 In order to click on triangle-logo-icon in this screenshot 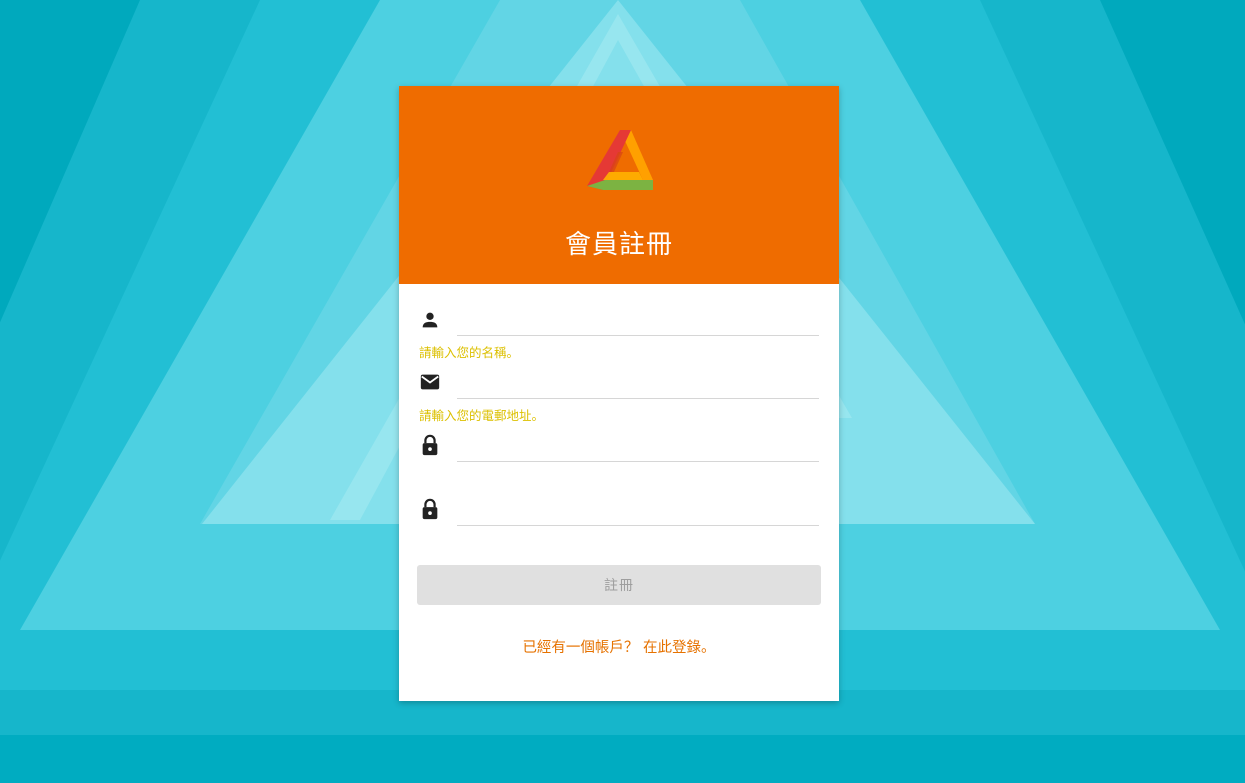, I will do `click(620, 160)`.